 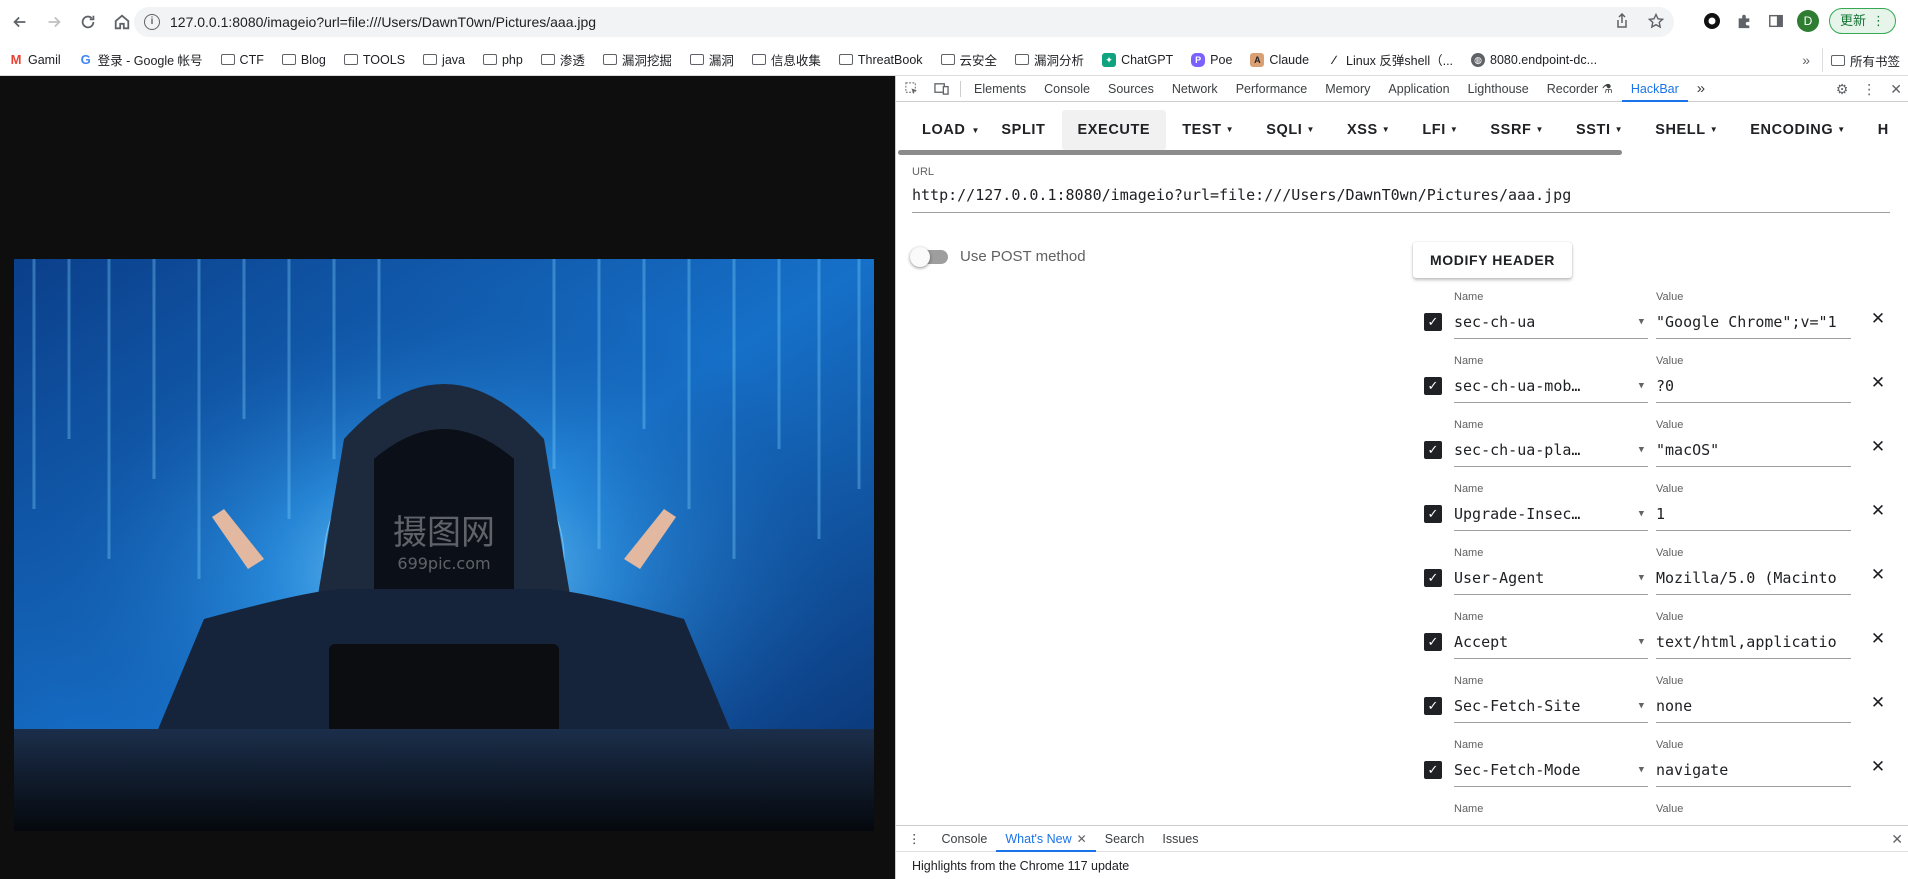 I want to click on close-drawer-icon: ✕, so click(x=1897, y=839).